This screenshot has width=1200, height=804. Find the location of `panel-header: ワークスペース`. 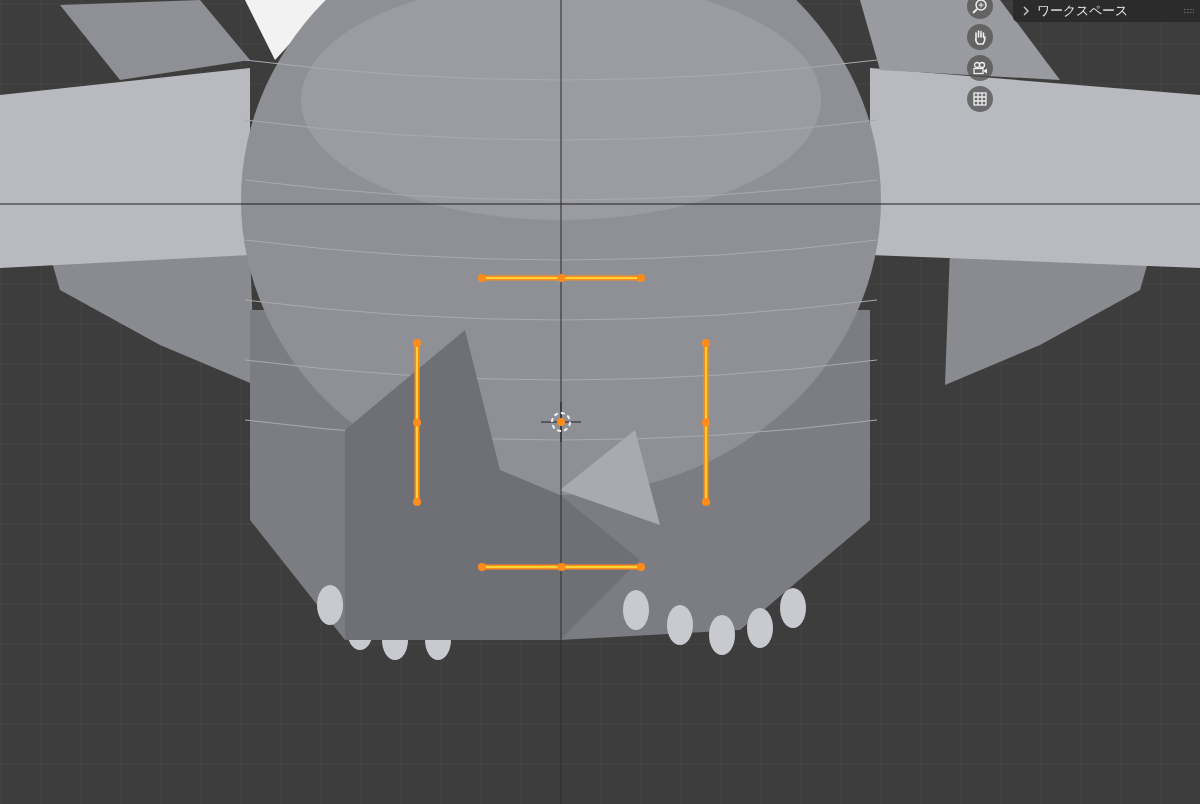

panel-header: ワークスペース is located at coordinates (1106, 11).